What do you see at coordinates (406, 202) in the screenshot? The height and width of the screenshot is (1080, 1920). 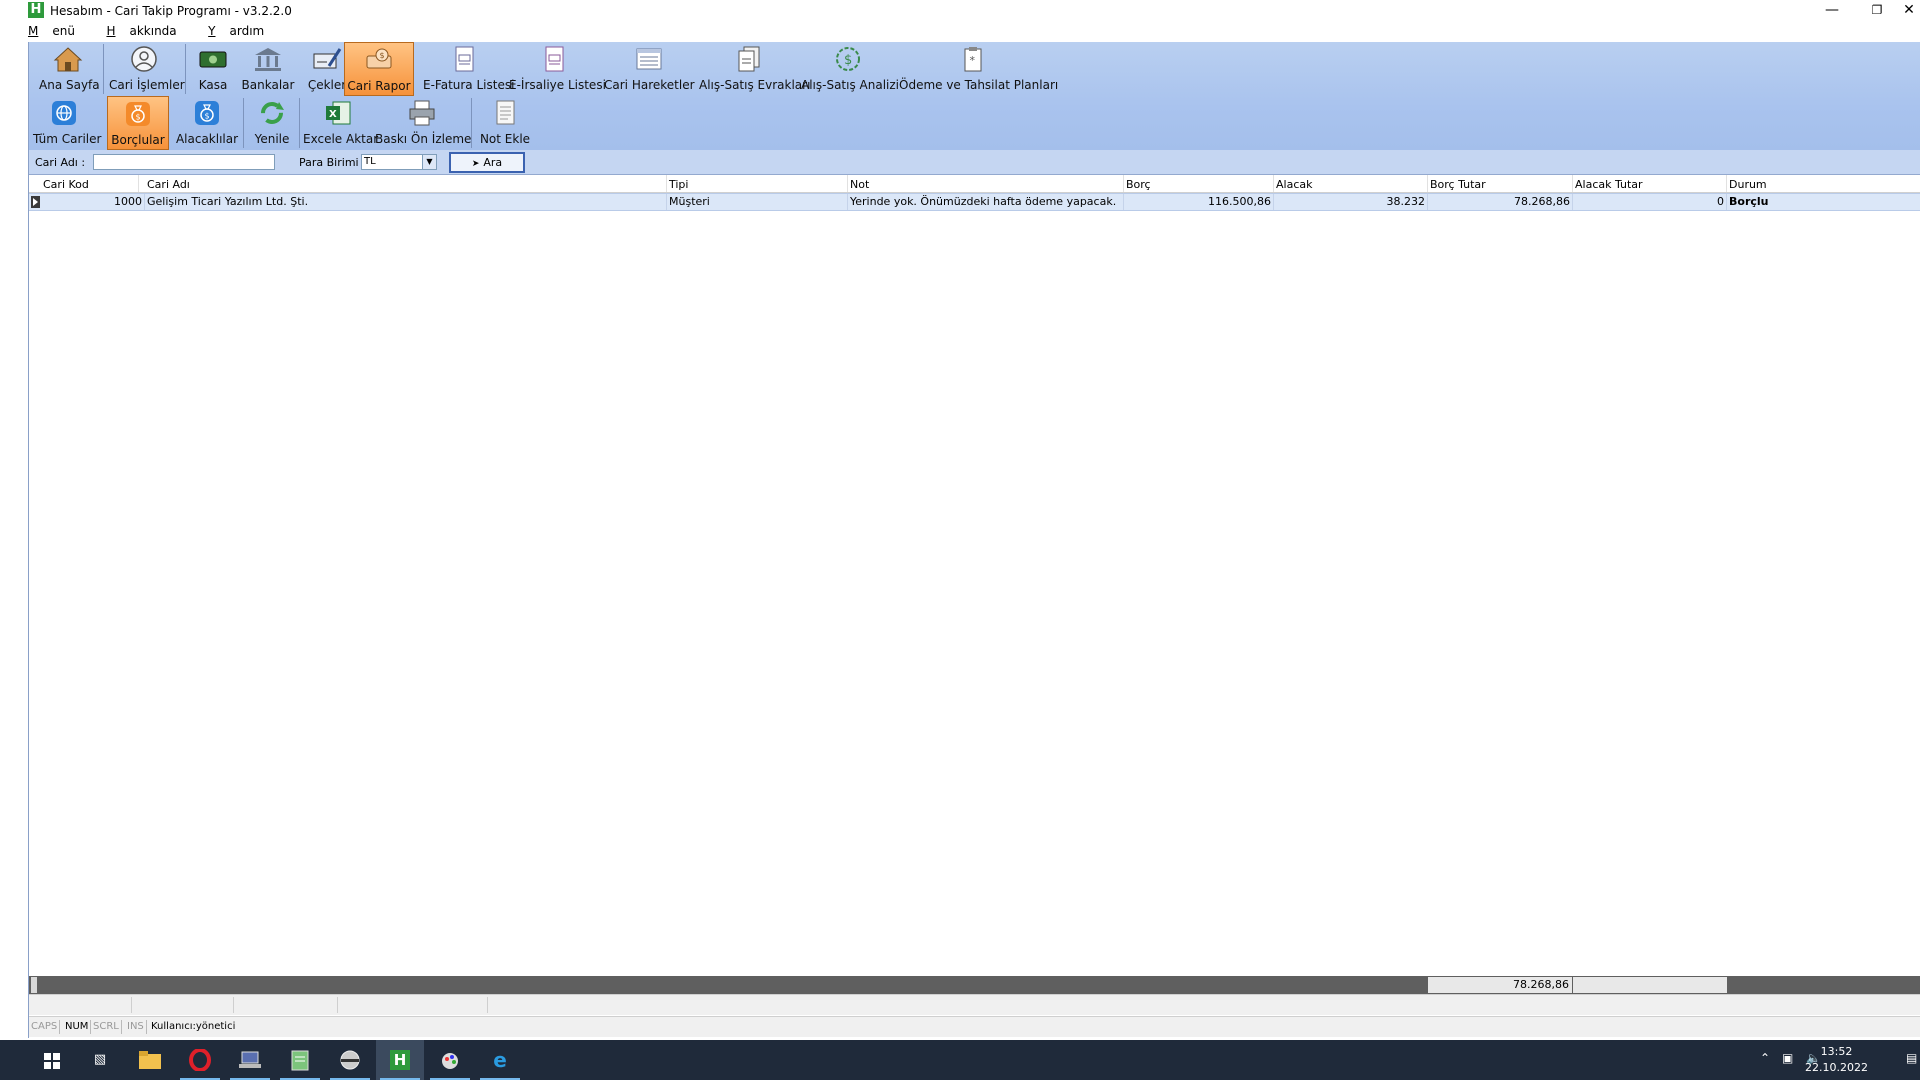 I see `cari-adi-cell: Gelişim Ticari Yazılım Ltd. Şti.` at bounding box center [406, 202].